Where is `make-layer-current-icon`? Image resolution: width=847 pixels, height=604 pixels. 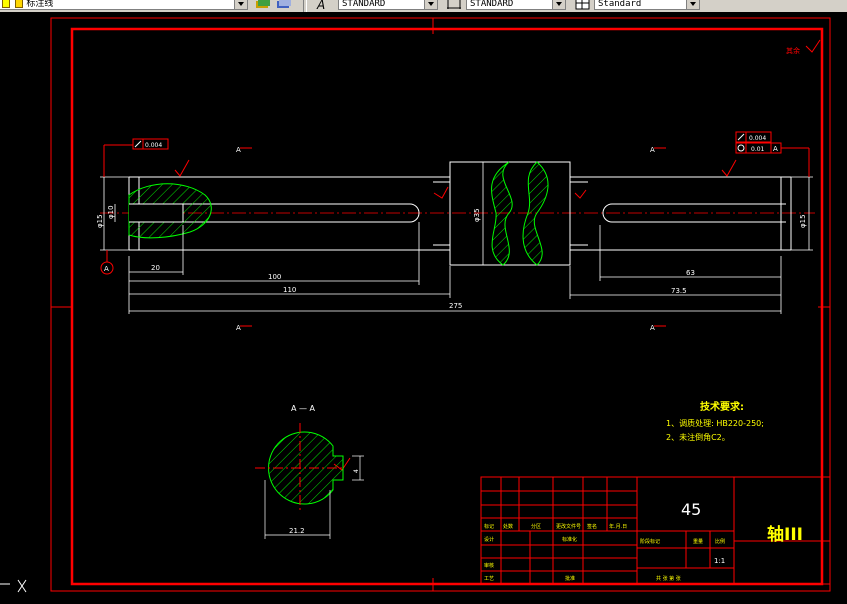
make-layer-current-icon is located at coordinates (263, 5).